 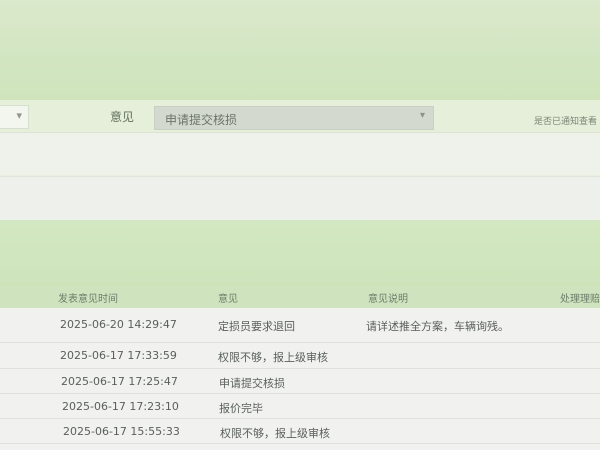 I want to click on row-time: 2025-06-20 14:29:47, so click(x=118, y=324).